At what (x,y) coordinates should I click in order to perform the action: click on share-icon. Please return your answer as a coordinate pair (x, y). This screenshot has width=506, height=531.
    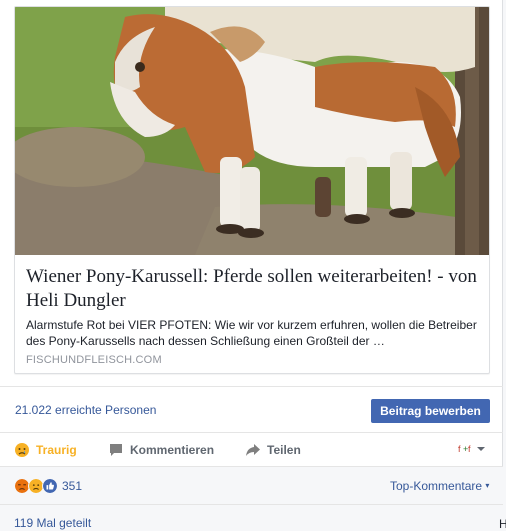
    Looking at the image, I should click on (253, 450).